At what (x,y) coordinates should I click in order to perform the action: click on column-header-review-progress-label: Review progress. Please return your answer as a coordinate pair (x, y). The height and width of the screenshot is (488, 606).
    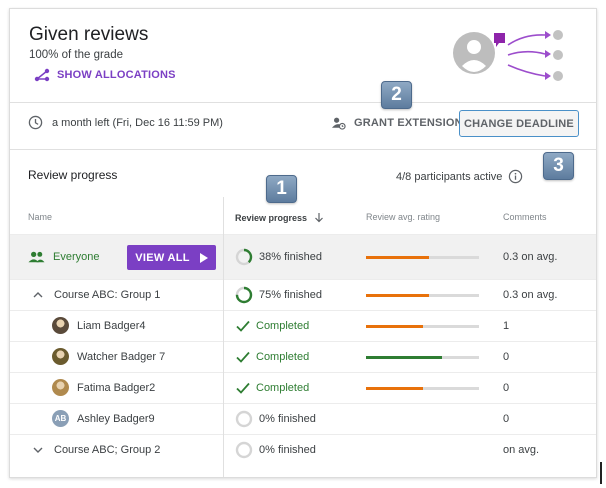
    Looking at the image, I should click on (271, 217).